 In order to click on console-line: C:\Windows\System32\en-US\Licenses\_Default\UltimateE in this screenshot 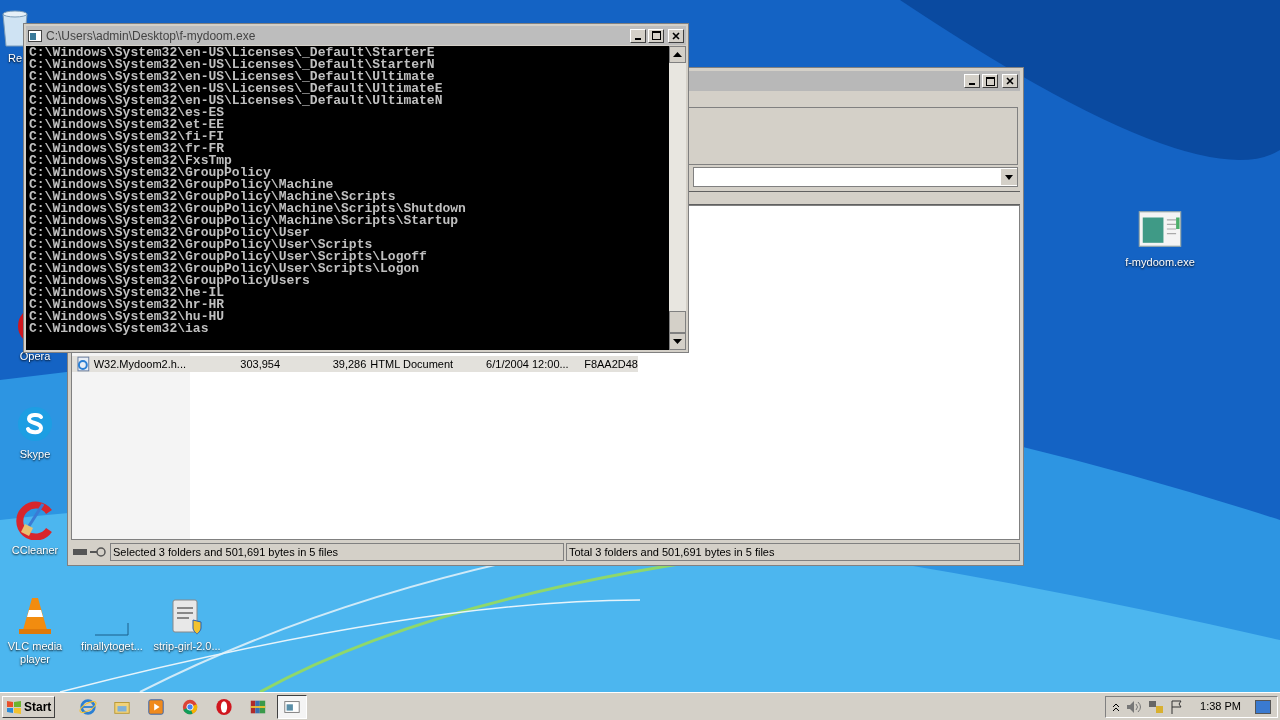, I will do `click(236, 89)`.